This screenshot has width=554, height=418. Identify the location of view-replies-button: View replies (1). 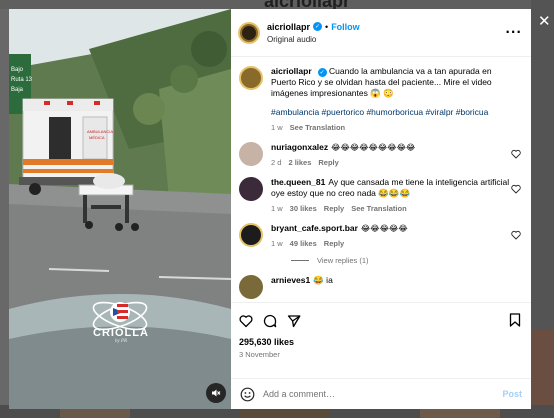
(406, 260).